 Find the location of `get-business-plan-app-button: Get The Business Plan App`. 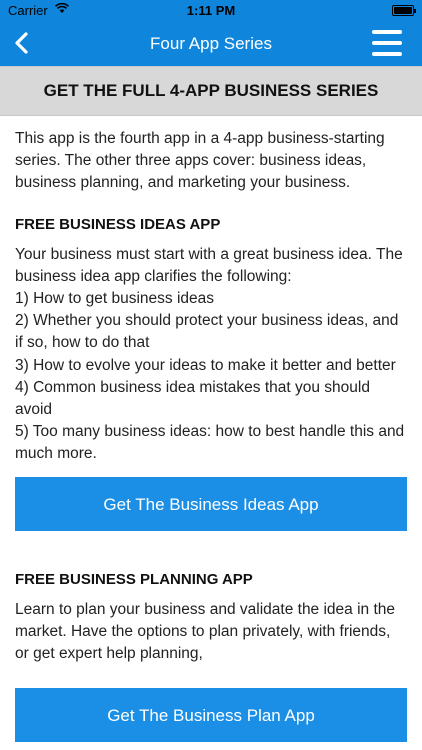

get-business-plan-app-button: Get The Business Plan App is located at coordinates (211, 715).